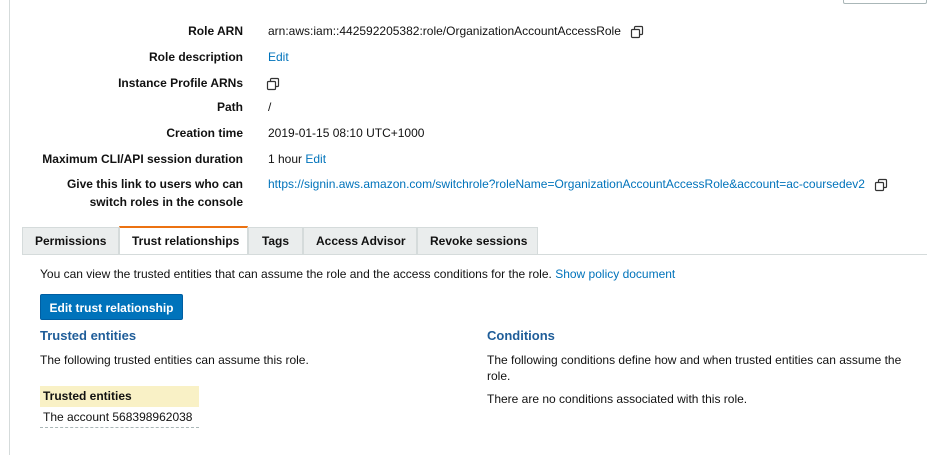  Describe the element at coordinates (285, 159) in the screenshot. I see `session-duration-value: 1 hour` at that location.